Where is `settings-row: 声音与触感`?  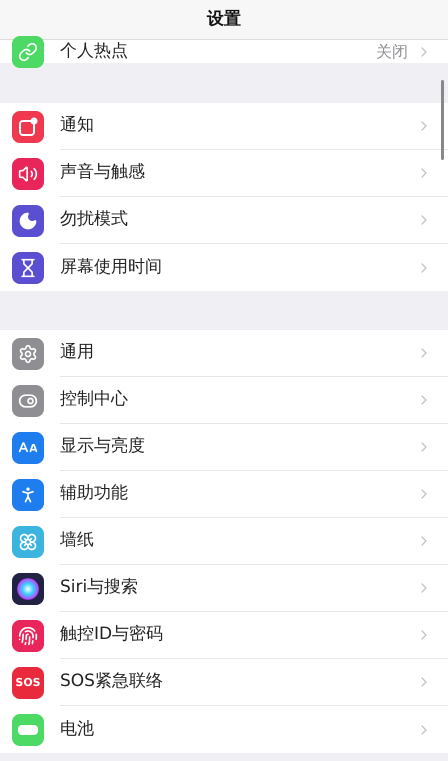
settings-row: 声音与触感 is located at coordinates (224, 173).